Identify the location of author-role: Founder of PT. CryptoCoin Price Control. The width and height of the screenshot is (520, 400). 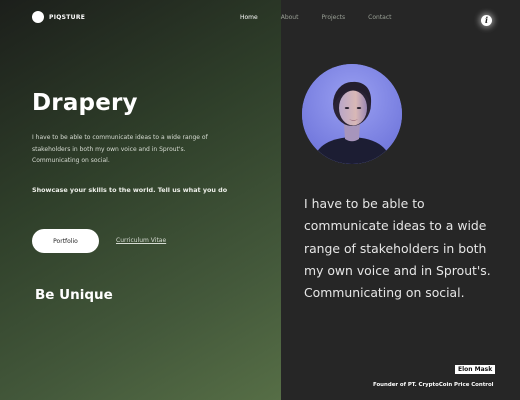
(433, 385).